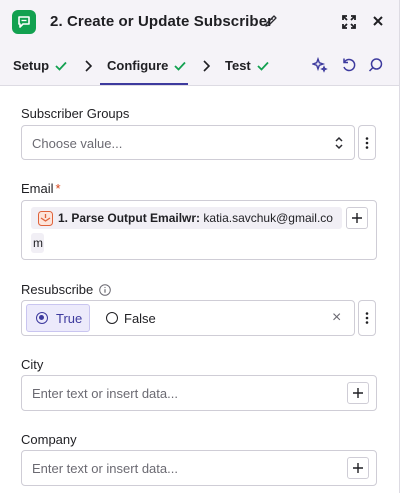 The height and width of the screenshot is (493, 402). I want to click on company-label: Company, so click(49, 439).